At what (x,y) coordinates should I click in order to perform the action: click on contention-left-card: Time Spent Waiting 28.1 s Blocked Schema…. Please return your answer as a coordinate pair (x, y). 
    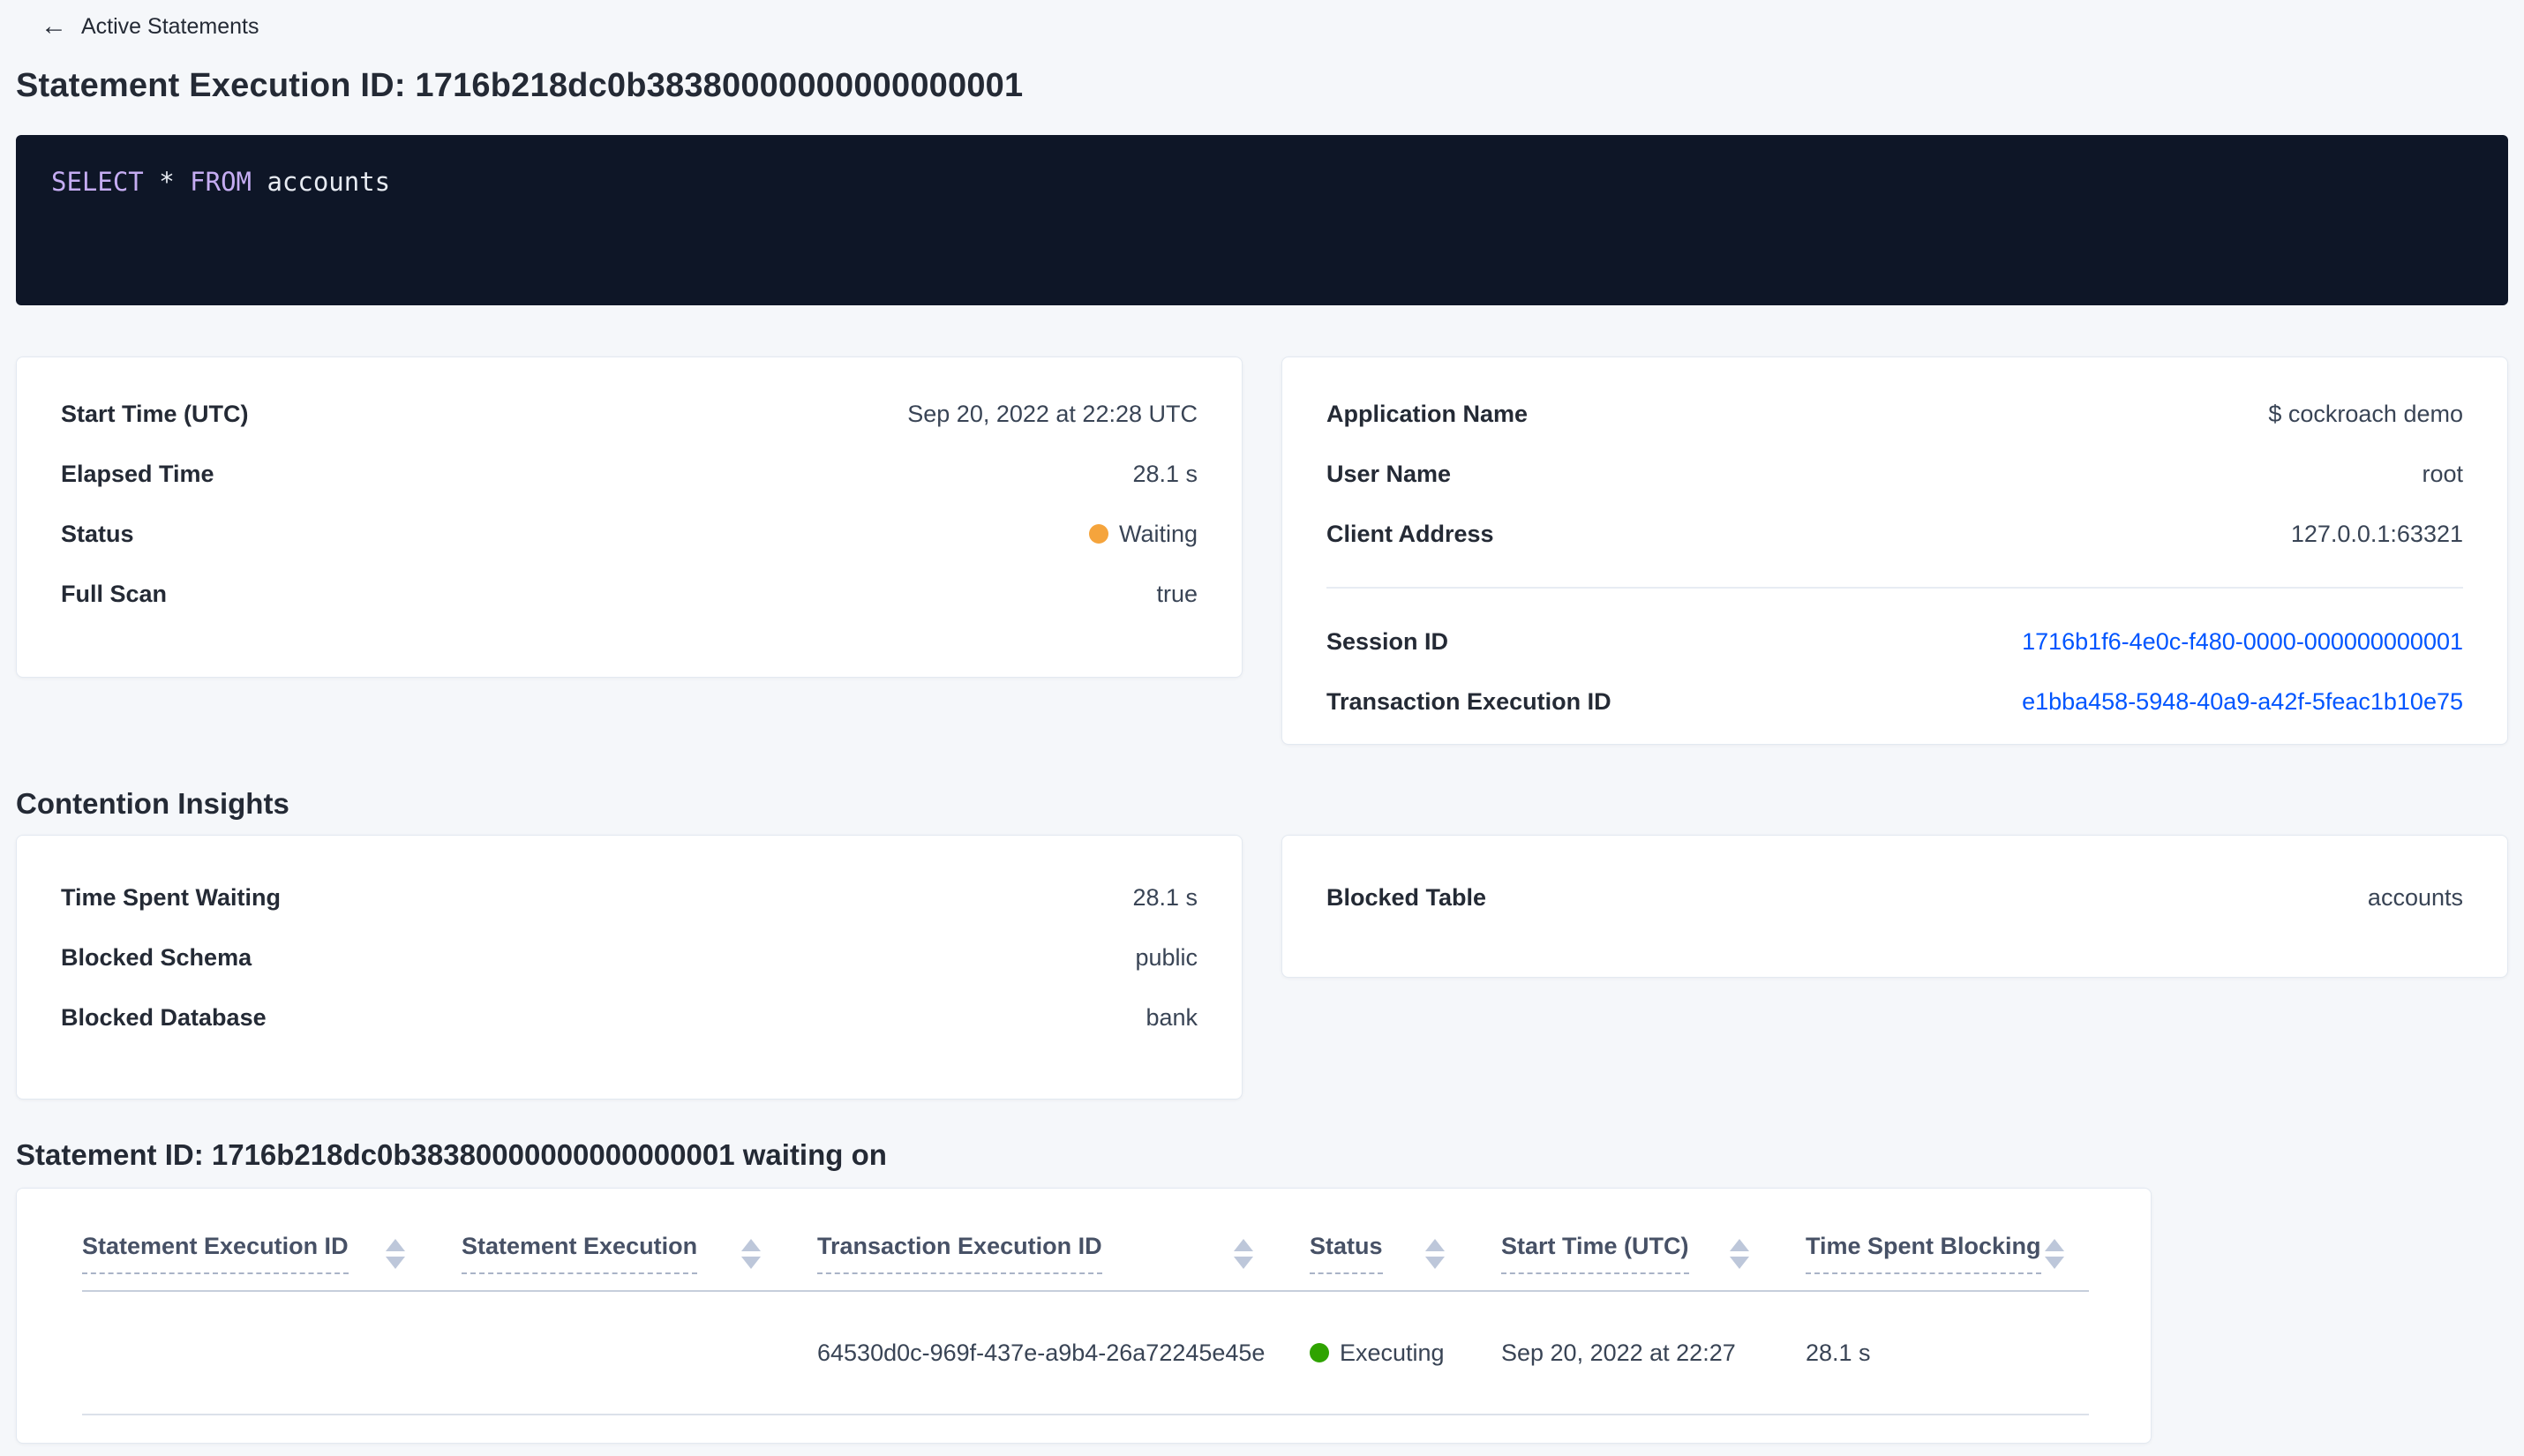
    Looking at the image, I should click on (629, 967).